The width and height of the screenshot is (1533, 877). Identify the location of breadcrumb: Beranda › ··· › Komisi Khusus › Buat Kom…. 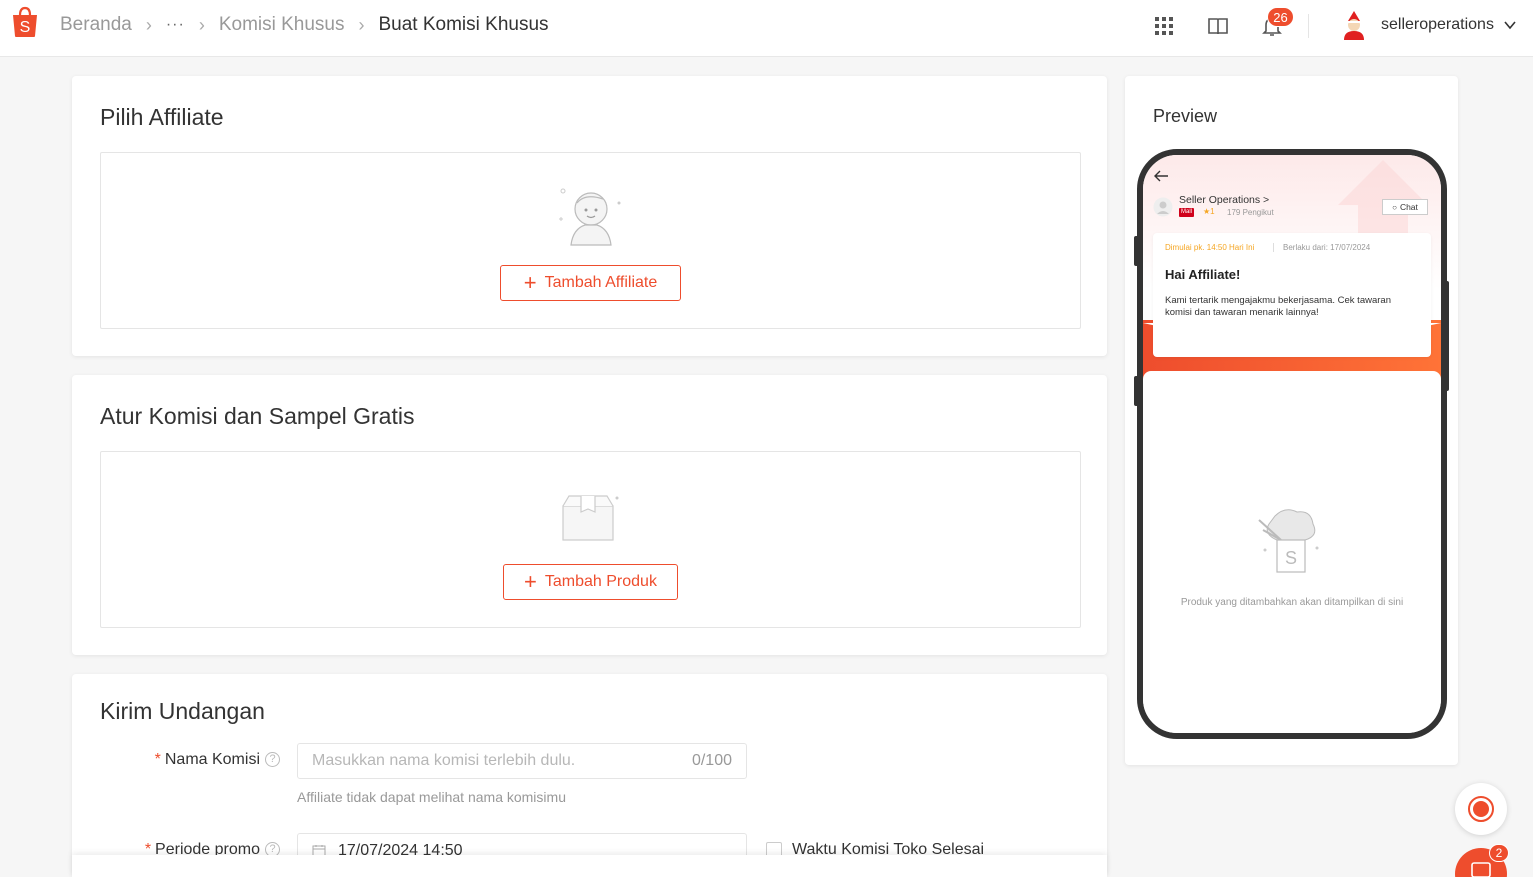
(304, 25).